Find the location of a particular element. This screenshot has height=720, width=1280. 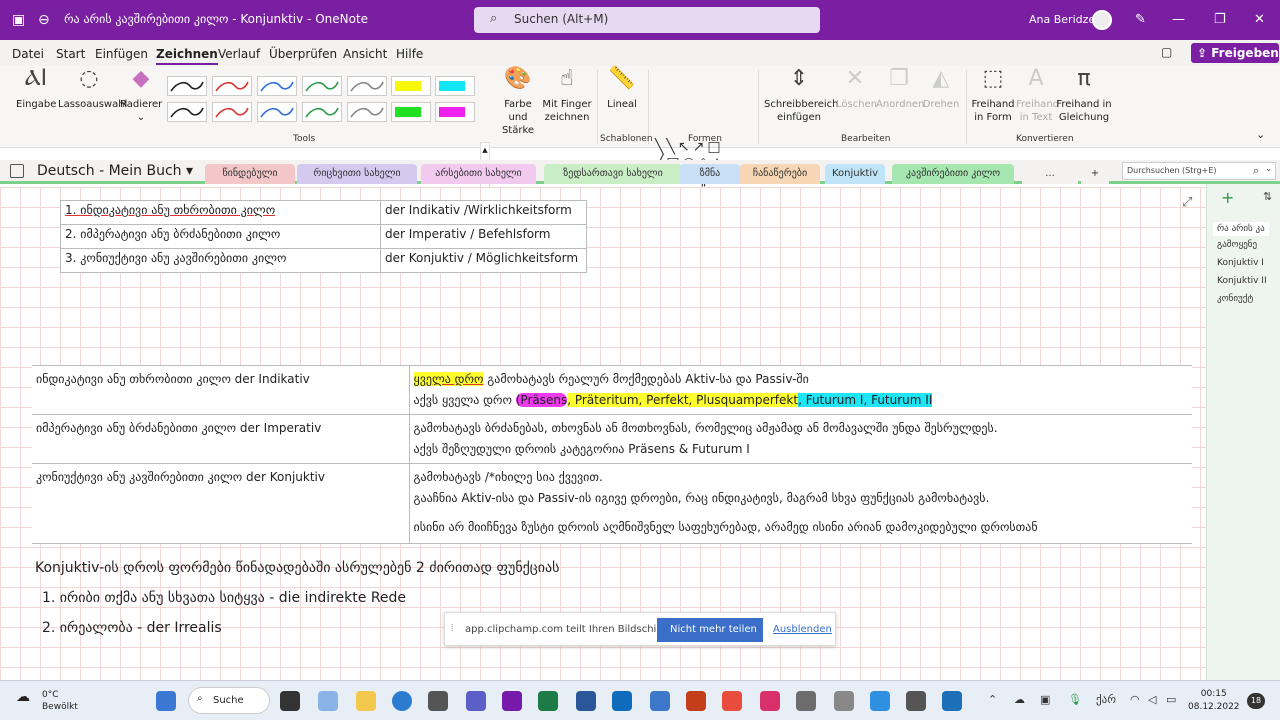

eraser-button: ◆ Radierer ⌄ is located at coordinates (141, 96).